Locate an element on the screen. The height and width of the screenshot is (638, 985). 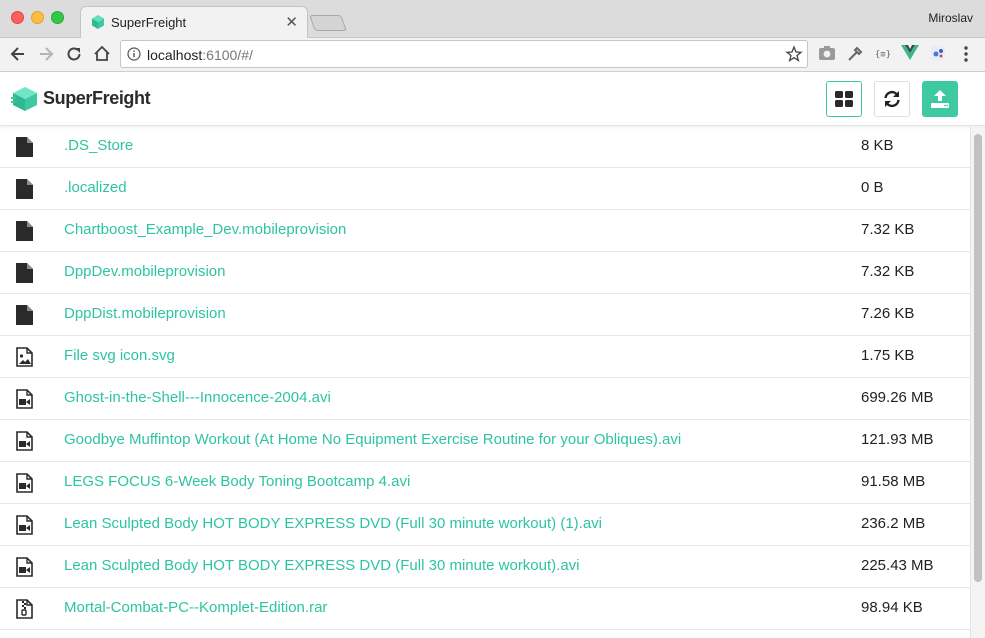
file-size: 121.93 MB is located at coordinates (897, 439).